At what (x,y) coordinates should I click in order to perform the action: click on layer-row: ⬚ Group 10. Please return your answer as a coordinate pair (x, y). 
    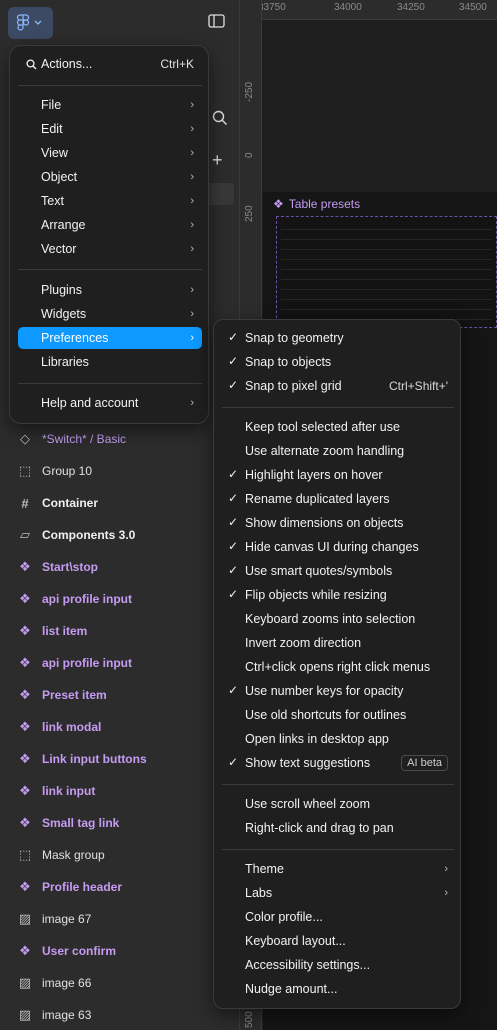
    Looking at the image, I should click on (120, 471).